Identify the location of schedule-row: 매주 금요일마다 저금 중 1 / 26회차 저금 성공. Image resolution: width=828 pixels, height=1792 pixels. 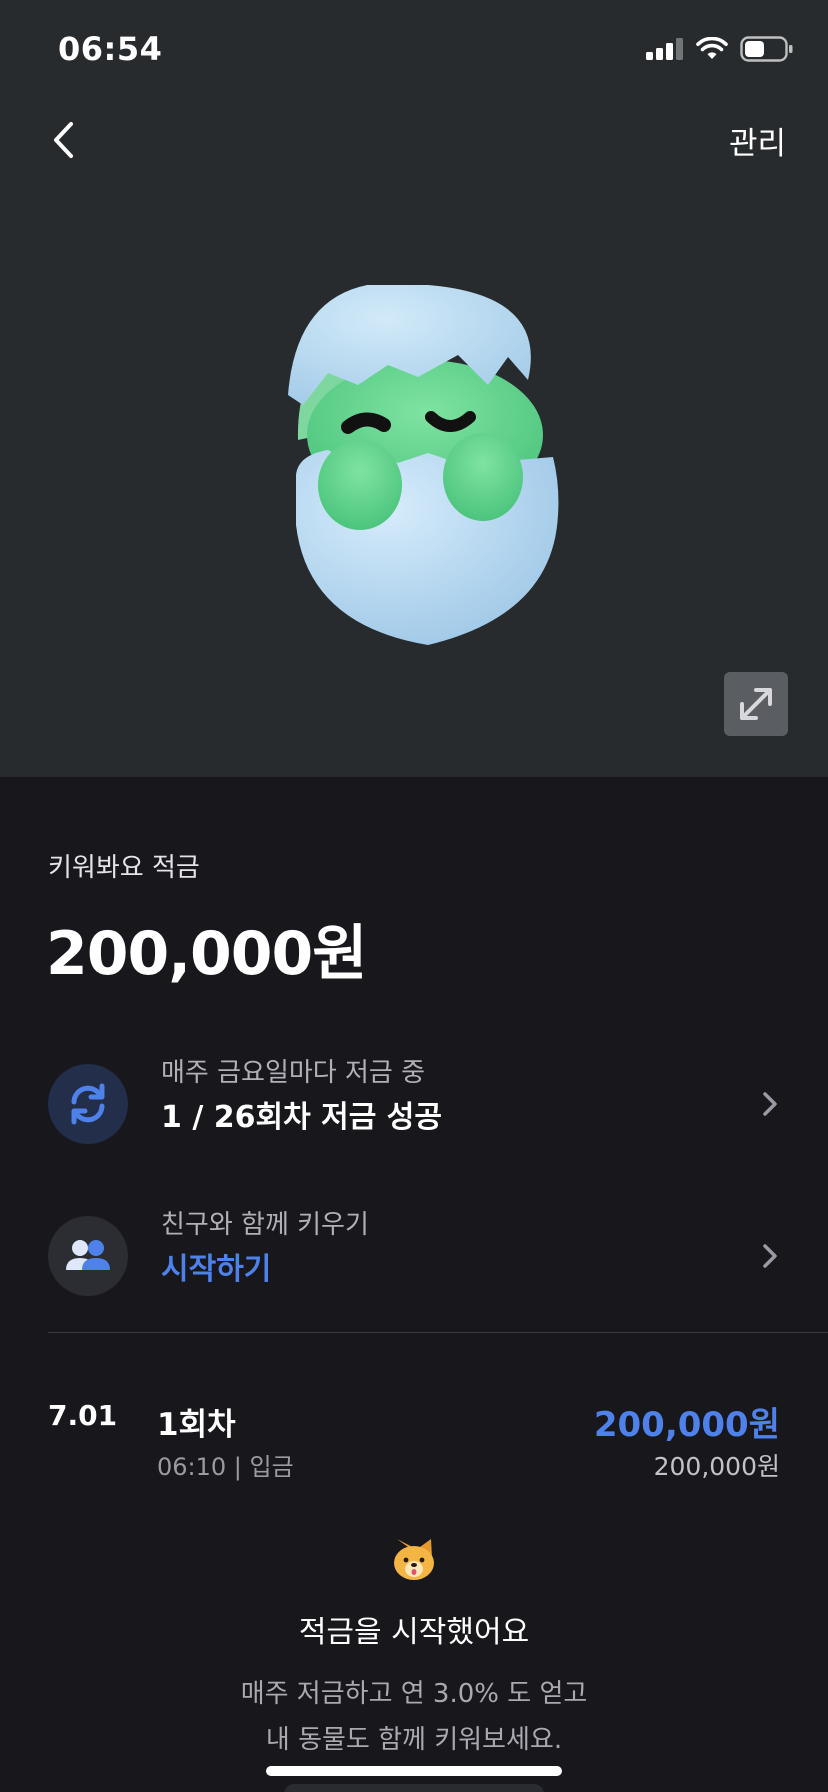
(418, 1101).